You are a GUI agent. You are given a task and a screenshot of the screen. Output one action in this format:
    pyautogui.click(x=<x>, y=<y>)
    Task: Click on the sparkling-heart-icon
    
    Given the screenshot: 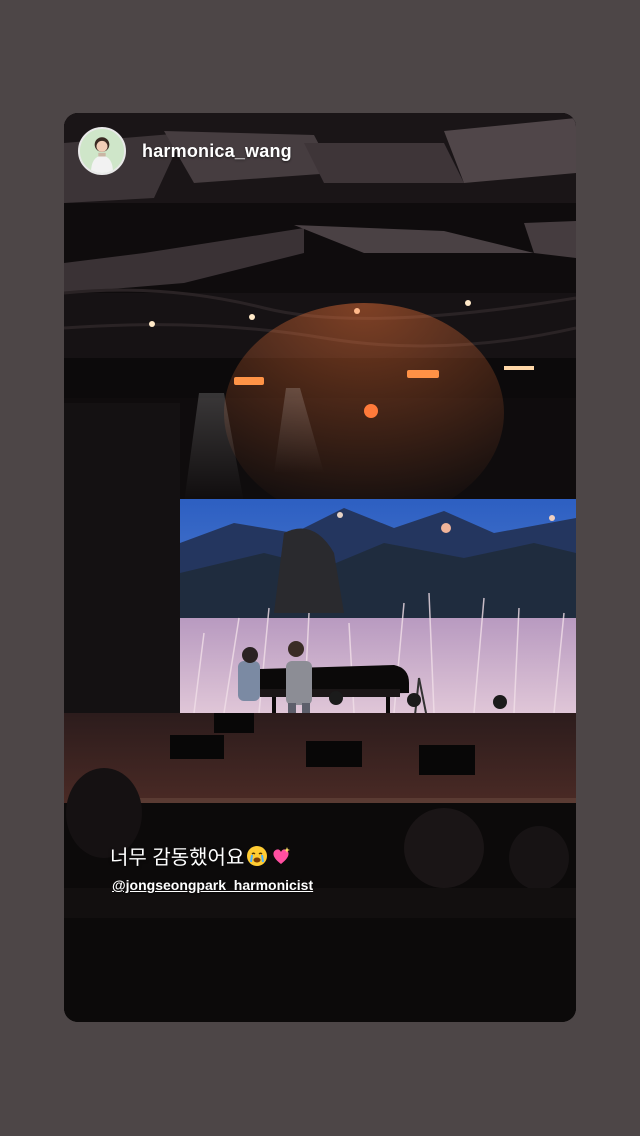 What is the action you would take?
    pyautogui.click(x=281, y=856)
    